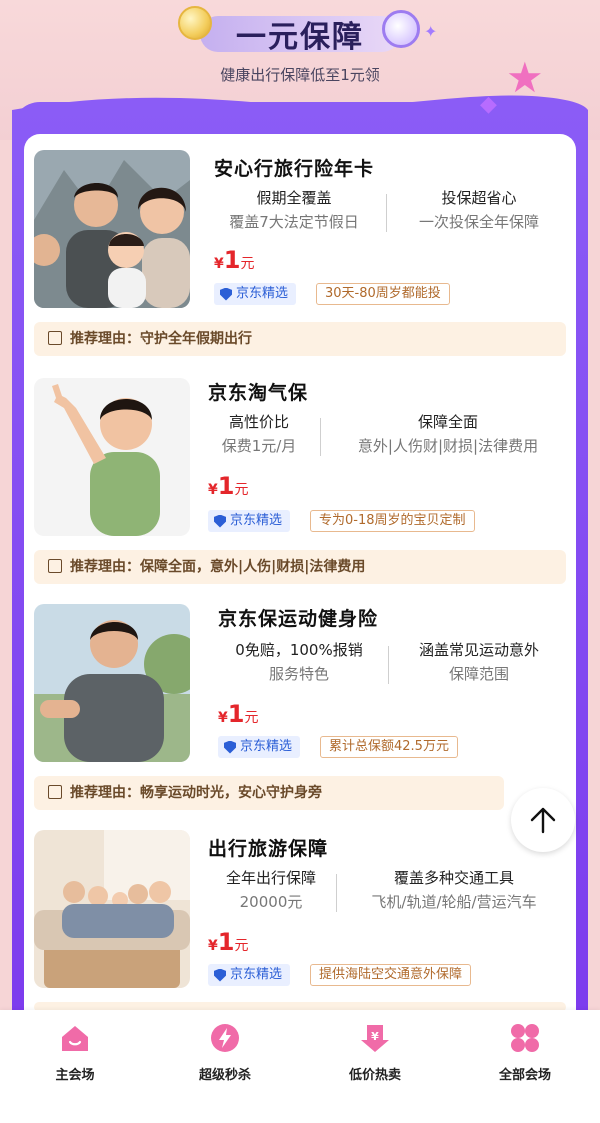 The image size is (600, 1123). What do you see at coordinates (453, 878) in the screenshot?
I see `feature-title: 覆盖多种交通工具` at bounding box center [453, 878].